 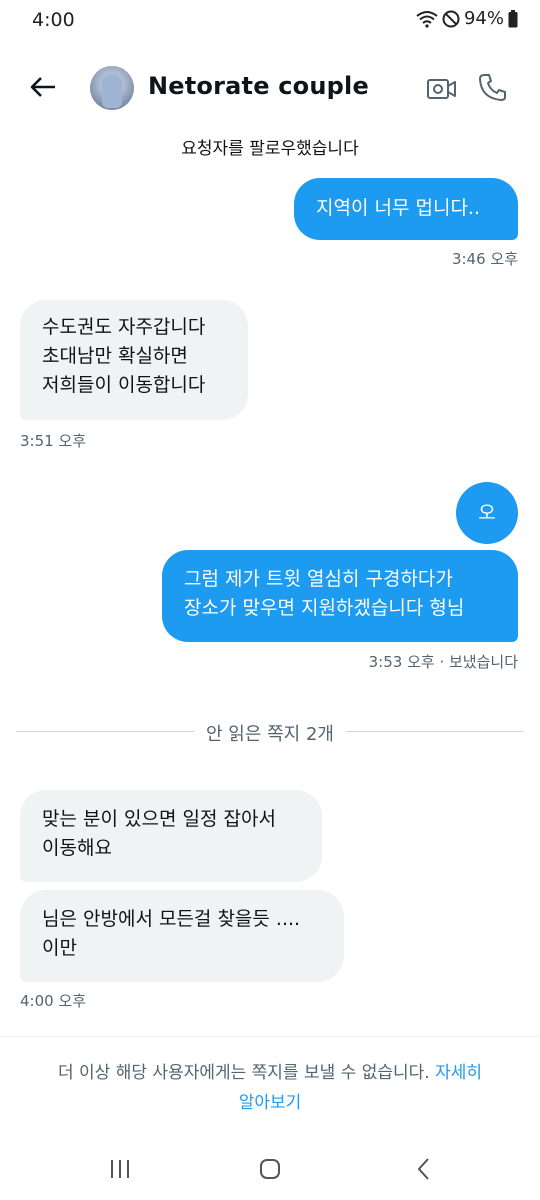 I want to click on recent-apps-icon, so click(x=120, y=1171).